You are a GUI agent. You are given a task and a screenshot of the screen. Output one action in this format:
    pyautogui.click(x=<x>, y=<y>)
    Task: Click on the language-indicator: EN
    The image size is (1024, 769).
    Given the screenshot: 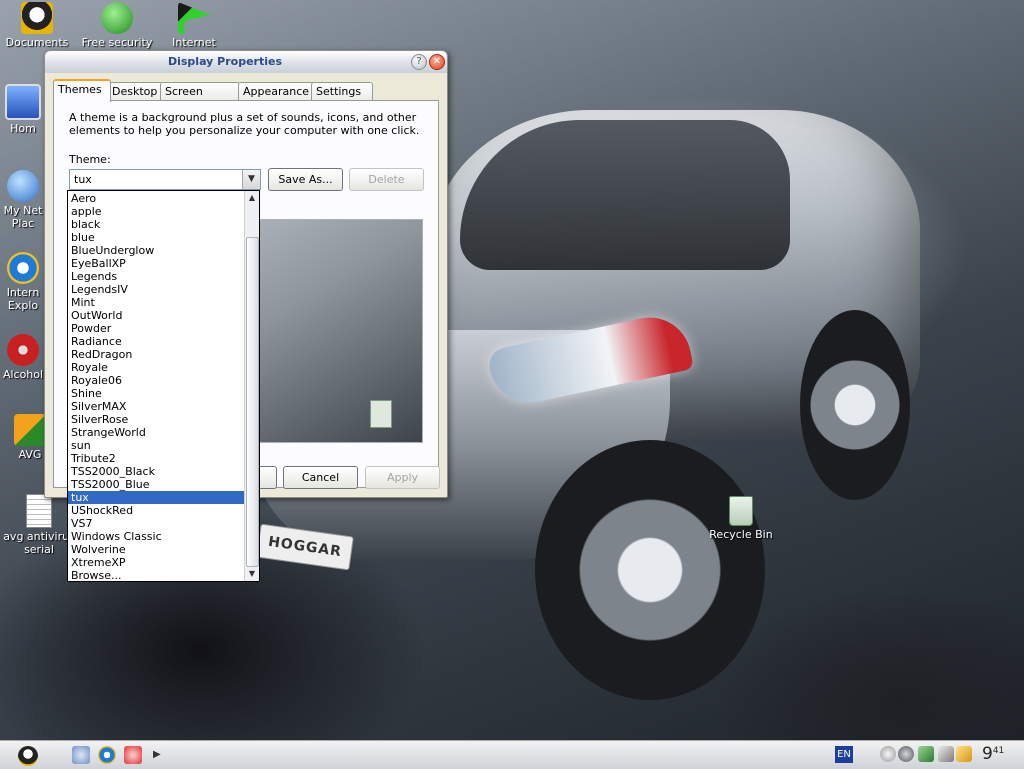 What is the action you would take?
    pyautogui.click(x=844, y=754)
    